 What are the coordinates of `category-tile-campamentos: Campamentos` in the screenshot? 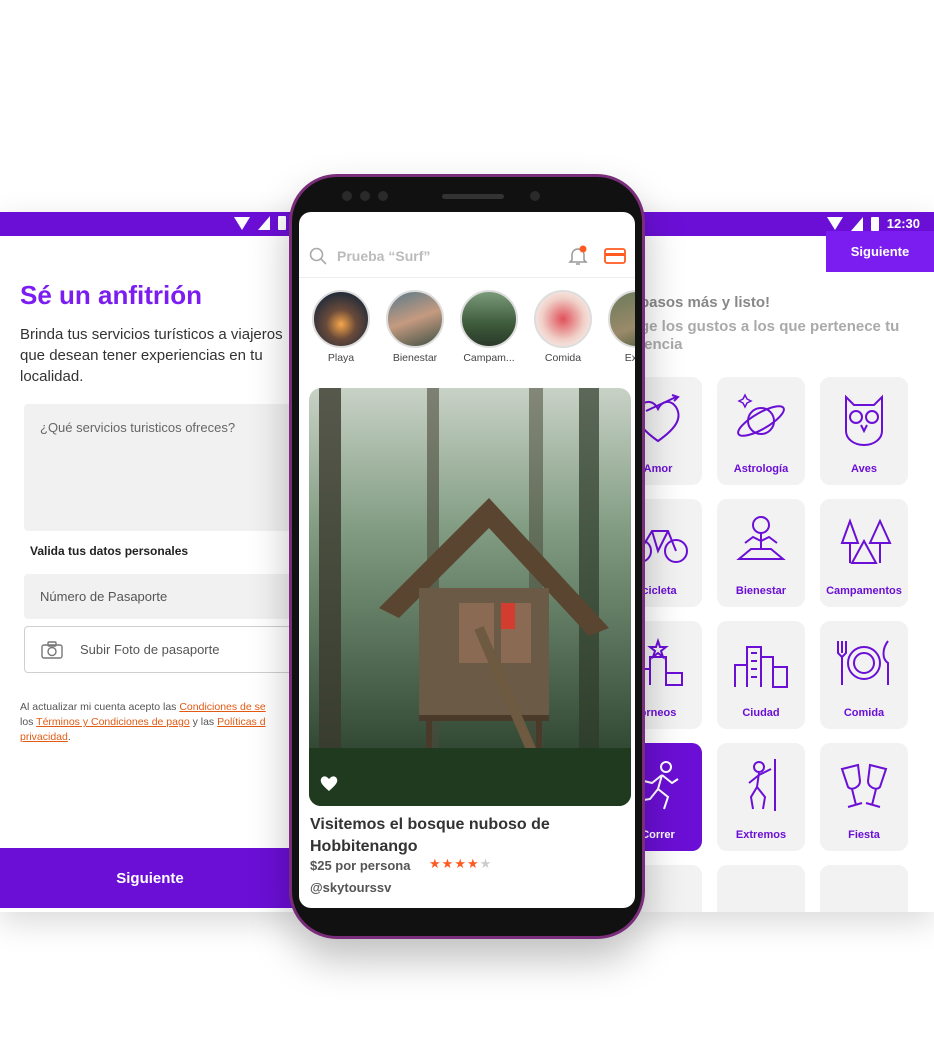 It's located at (864, 553).